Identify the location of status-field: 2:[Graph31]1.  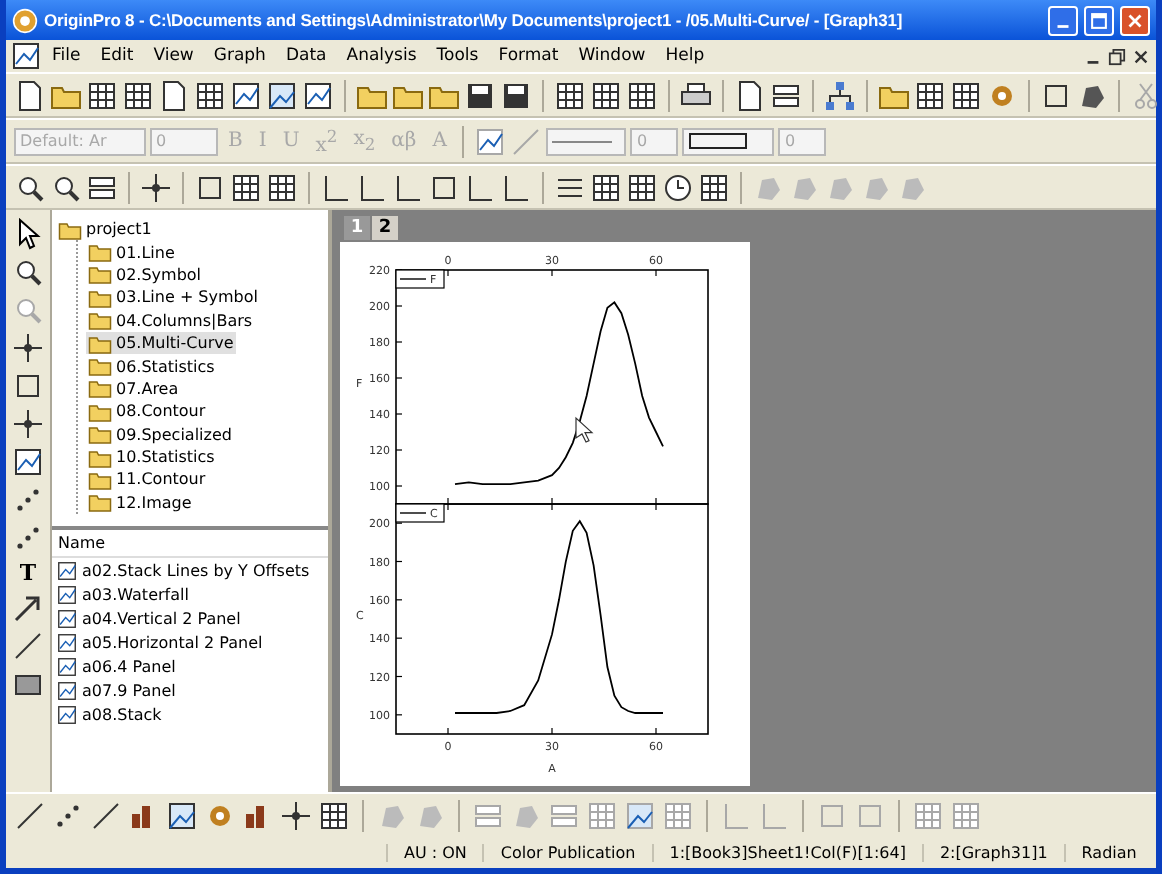
(992, 853).